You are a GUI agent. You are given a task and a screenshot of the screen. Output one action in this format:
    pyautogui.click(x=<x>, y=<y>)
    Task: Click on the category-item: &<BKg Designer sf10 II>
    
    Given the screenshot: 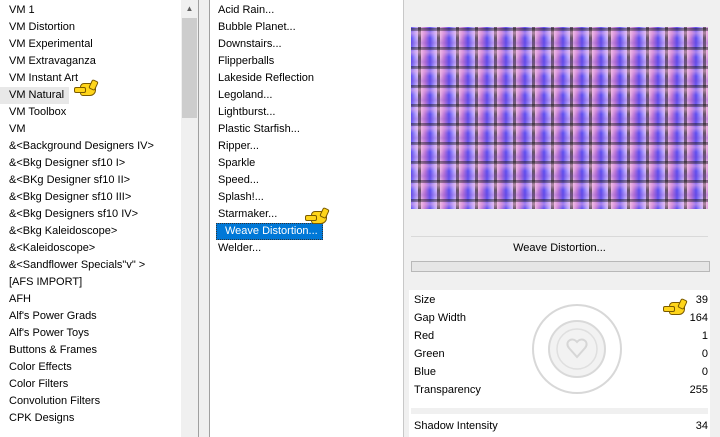 What is the action you would take?
    pyautogui.click(x=99, y=180)
    